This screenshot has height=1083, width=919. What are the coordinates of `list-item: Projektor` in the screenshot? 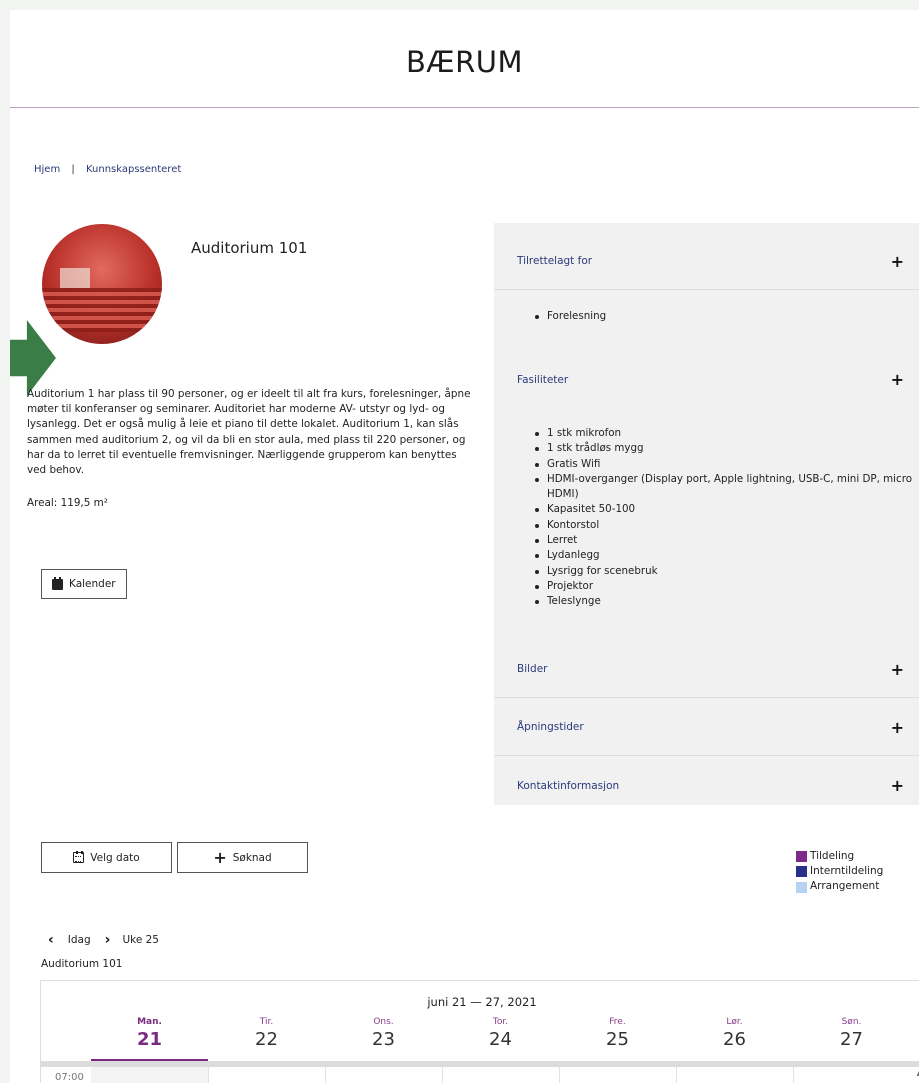 It's located at (724, 586).